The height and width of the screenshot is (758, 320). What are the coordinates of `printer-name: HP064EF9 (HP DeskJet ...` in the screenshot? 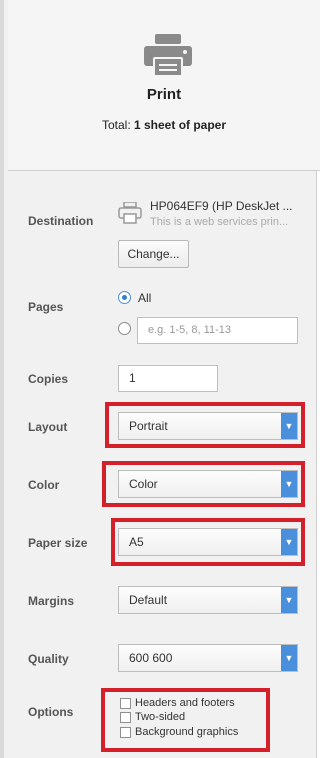 It's located at (221, 206).